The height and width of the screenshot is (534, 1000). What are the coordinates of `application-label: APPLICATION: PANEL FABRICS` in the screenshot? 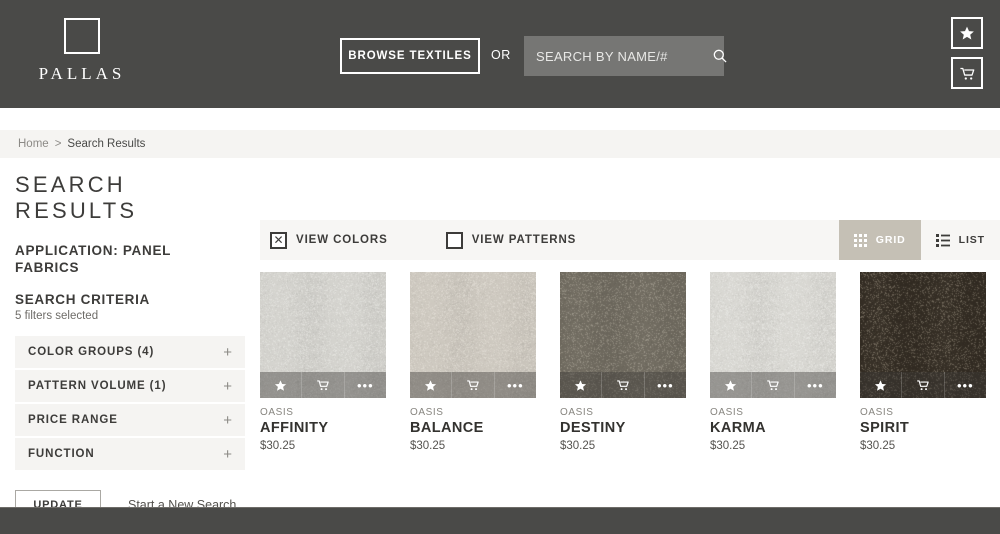 It's located at (93, 259).